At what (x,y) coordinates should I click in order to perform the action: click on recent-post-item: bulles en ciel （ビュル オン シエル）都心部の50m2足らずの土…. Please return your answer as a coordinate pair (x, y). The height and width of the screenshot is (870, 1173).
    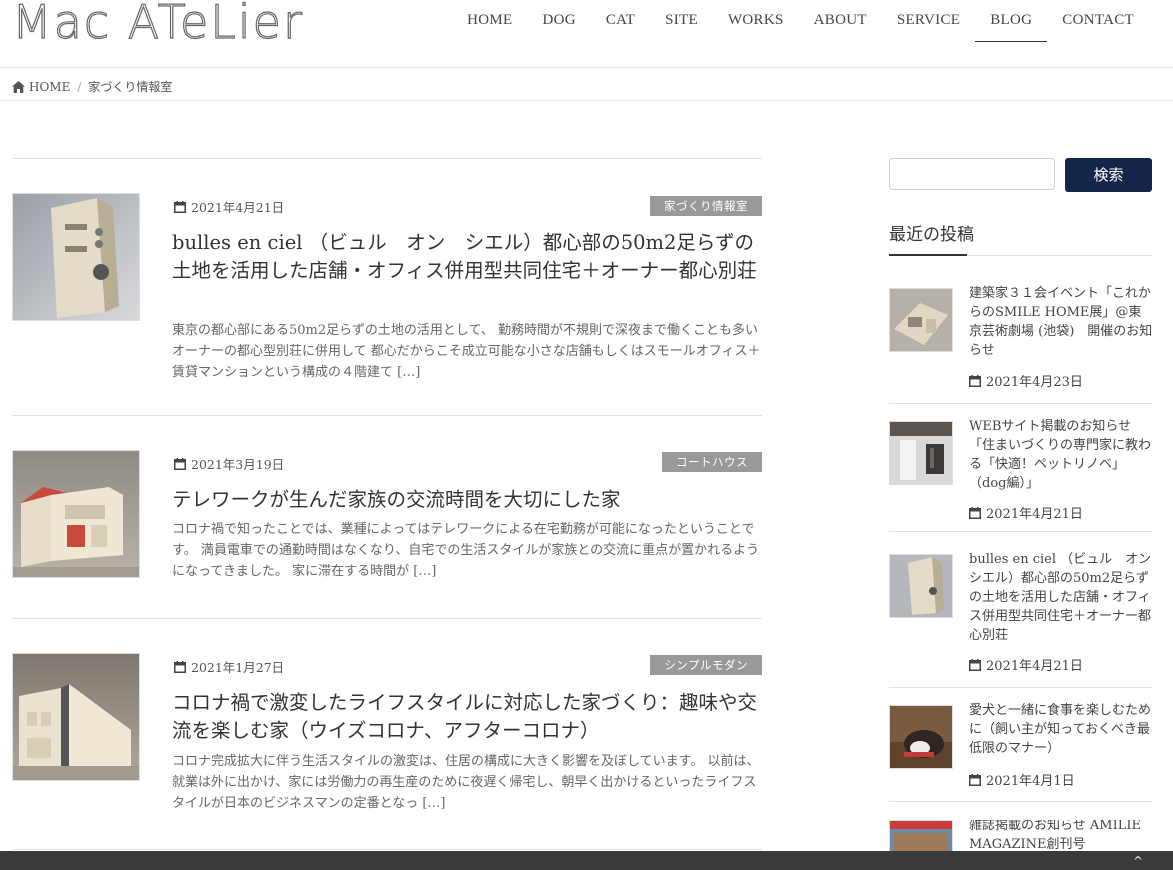
    Looking at the image, I should click on (1026, 620).